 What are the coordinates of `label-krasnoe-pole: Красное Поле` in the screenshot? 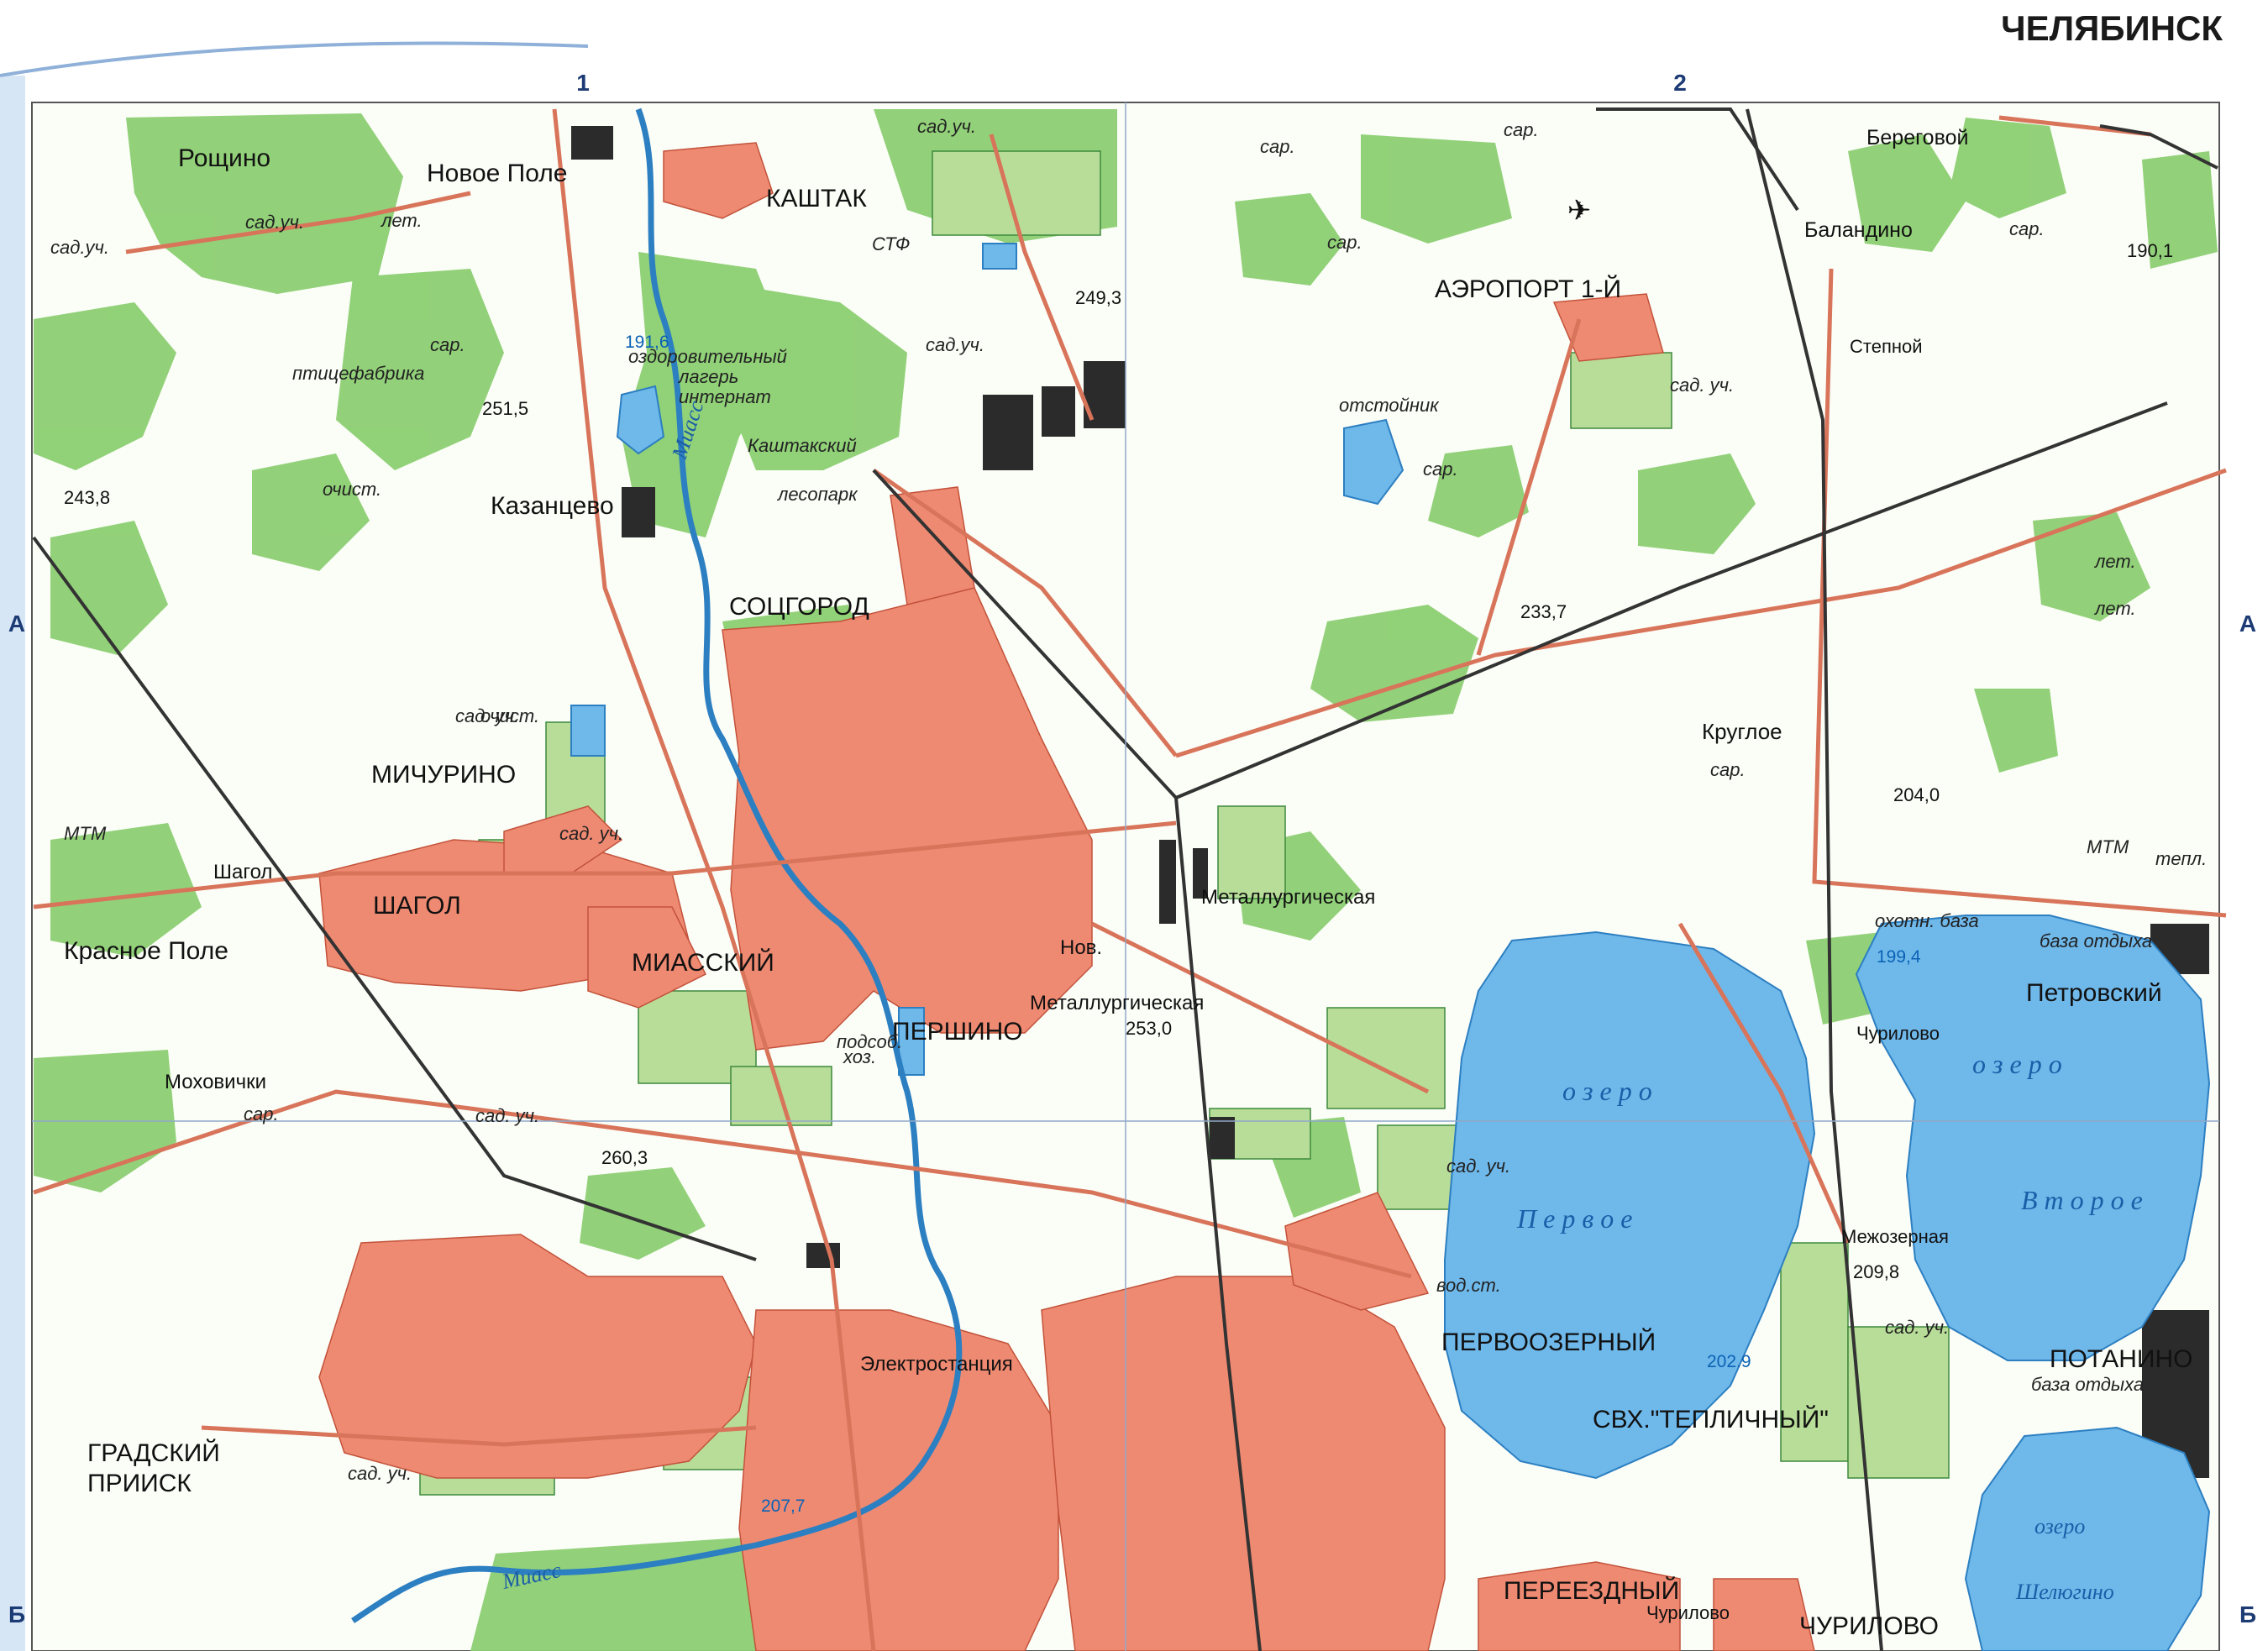 It's located at (146, 951).